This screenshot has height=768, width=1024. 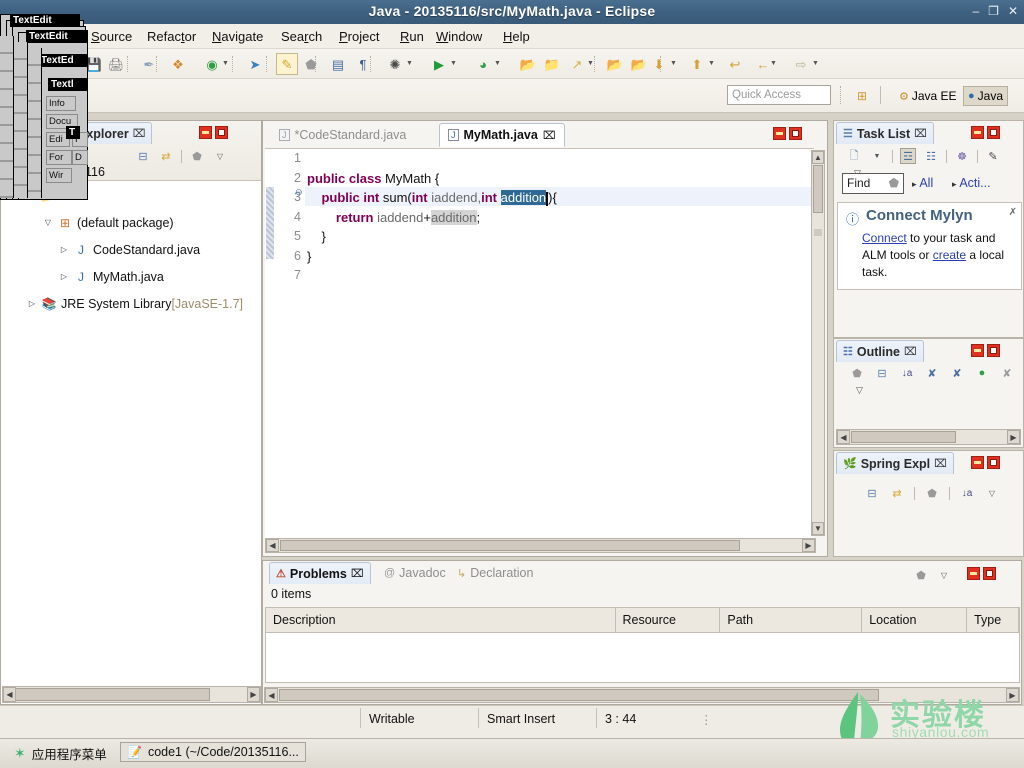 I want to click on editor-h-scrollbar: ◀ ▶, so click(x=540, y=545).